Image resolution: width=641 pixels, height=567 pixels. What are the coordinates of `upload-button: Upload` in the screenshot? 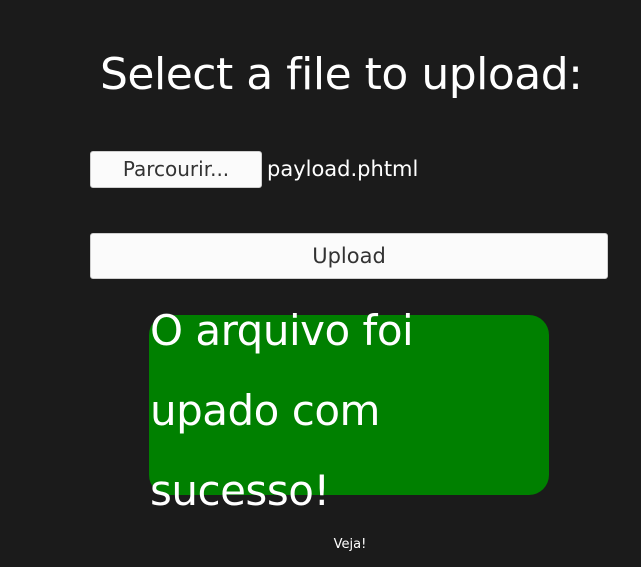 It's located at (349, 256).